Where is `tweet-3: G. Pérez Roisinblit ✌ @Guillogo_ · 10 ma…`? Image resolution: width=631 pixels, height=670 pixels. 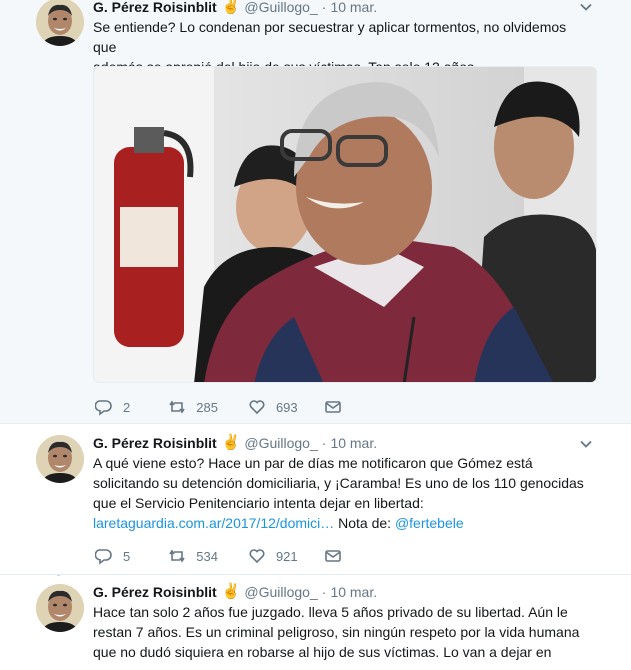 tweet-3: G. Pérez Roisinblit ✌ @Guillogo_ · 10 ma… is located at coordinates (315, 623).